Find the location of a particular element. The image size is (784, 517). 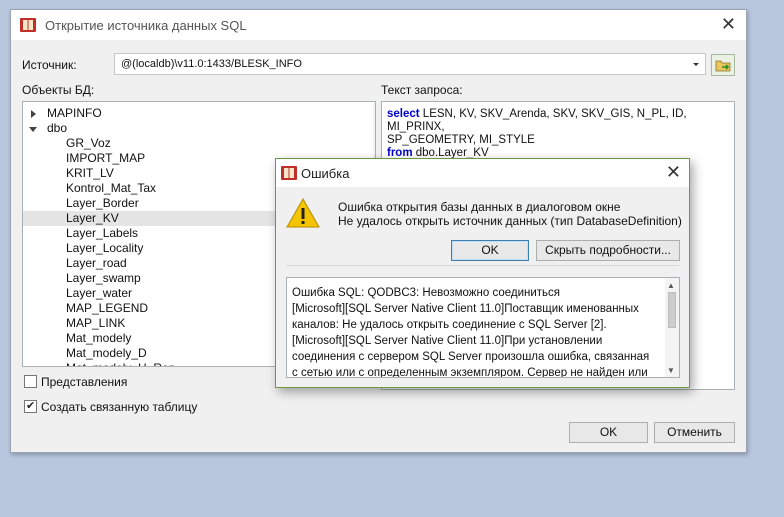

source-value: @(localdb)\v11.0:1433/BLESK_INFO is located at coordinates (211, 64).